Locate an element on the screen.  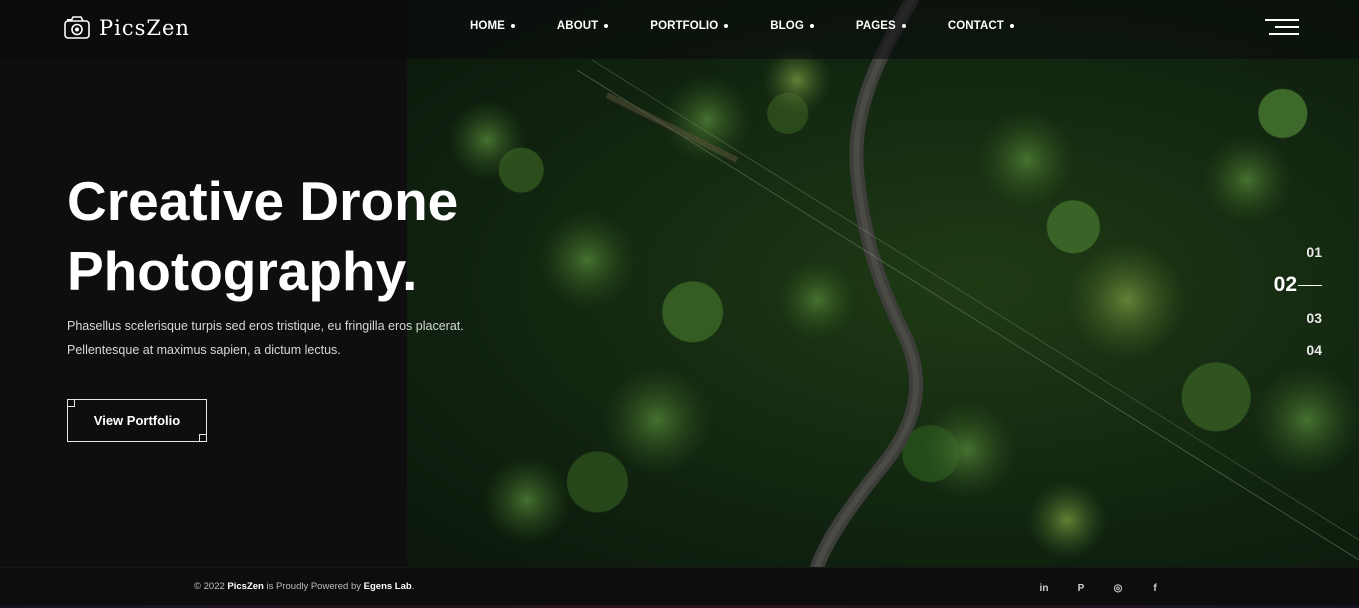
copyright-suffix: . is located at coordinates (413, 586).